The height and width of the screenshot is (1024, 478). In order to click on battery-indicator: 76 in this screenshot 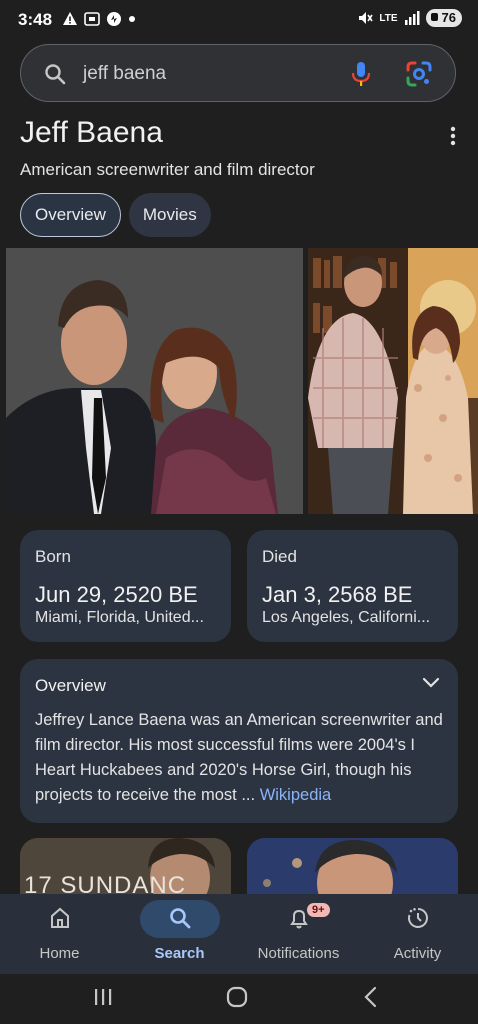, I will do `click(443, 18)`.